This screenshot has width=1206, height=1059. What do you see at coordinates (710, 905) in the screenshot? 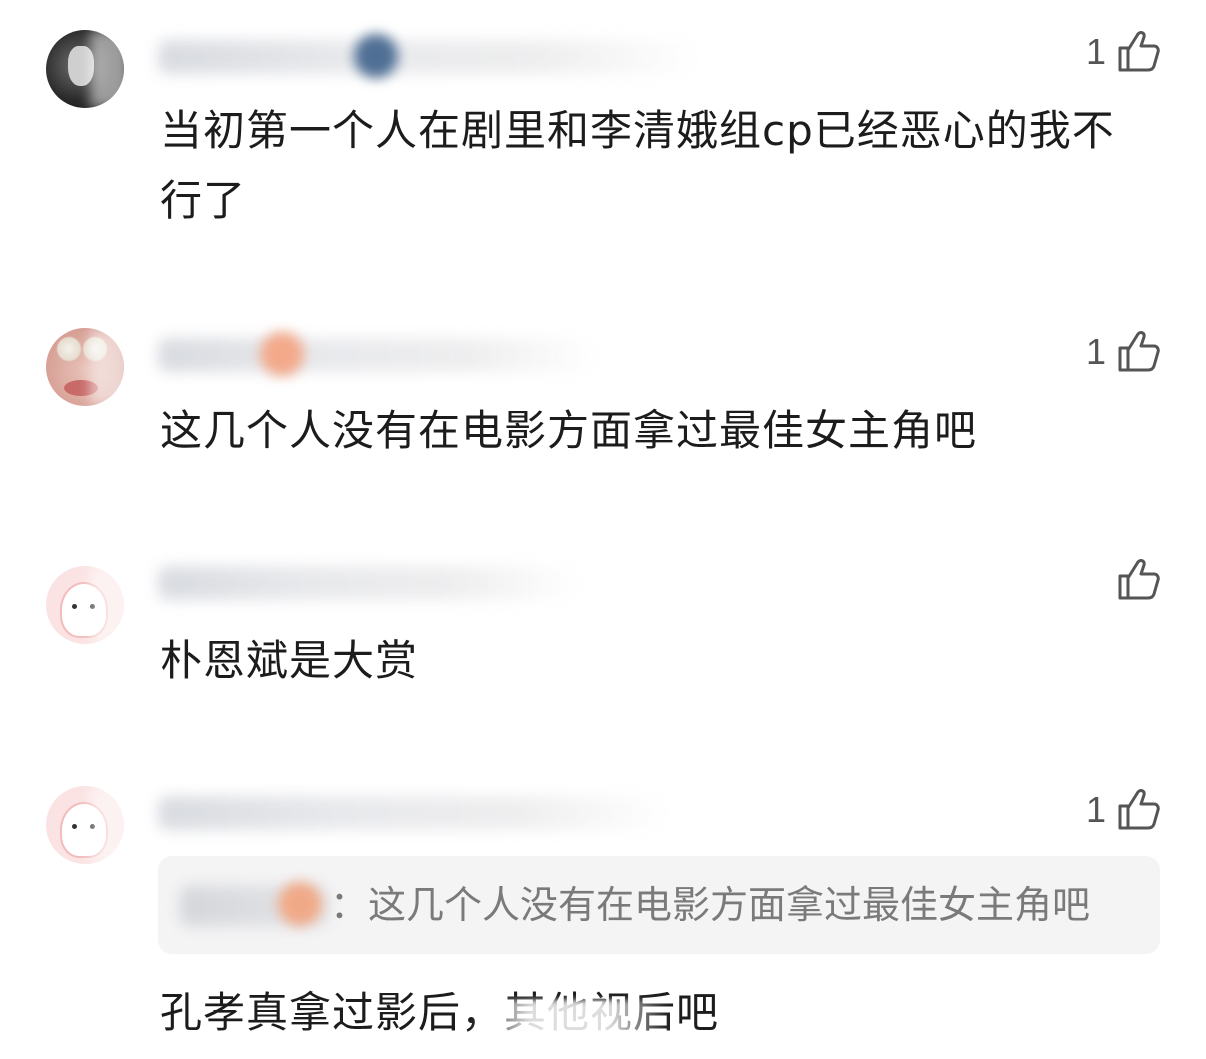
I see `quoted-text: ：这几个人没有在电影方面拿过最佳女主角吧` at bounding box center [710, 905].